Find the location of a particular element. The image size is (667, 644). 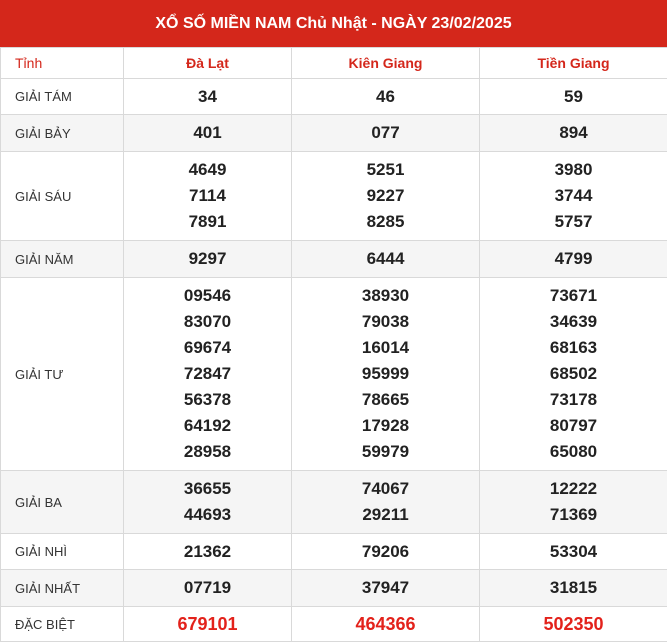

winning-number: 21362 is located at coordinates (207, 551).